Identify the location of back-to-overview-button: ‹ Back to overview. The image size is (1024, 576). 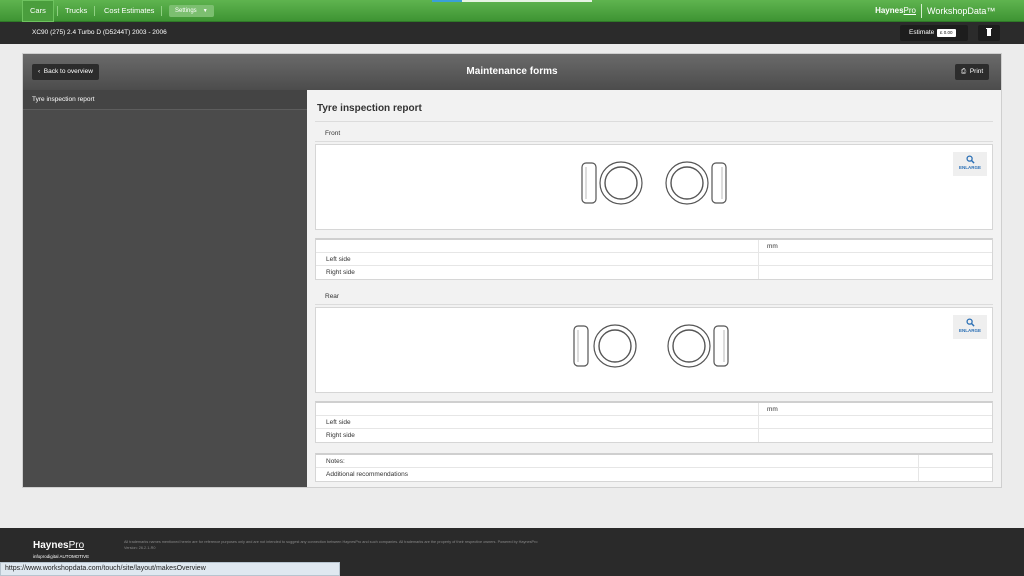
(65, 72).